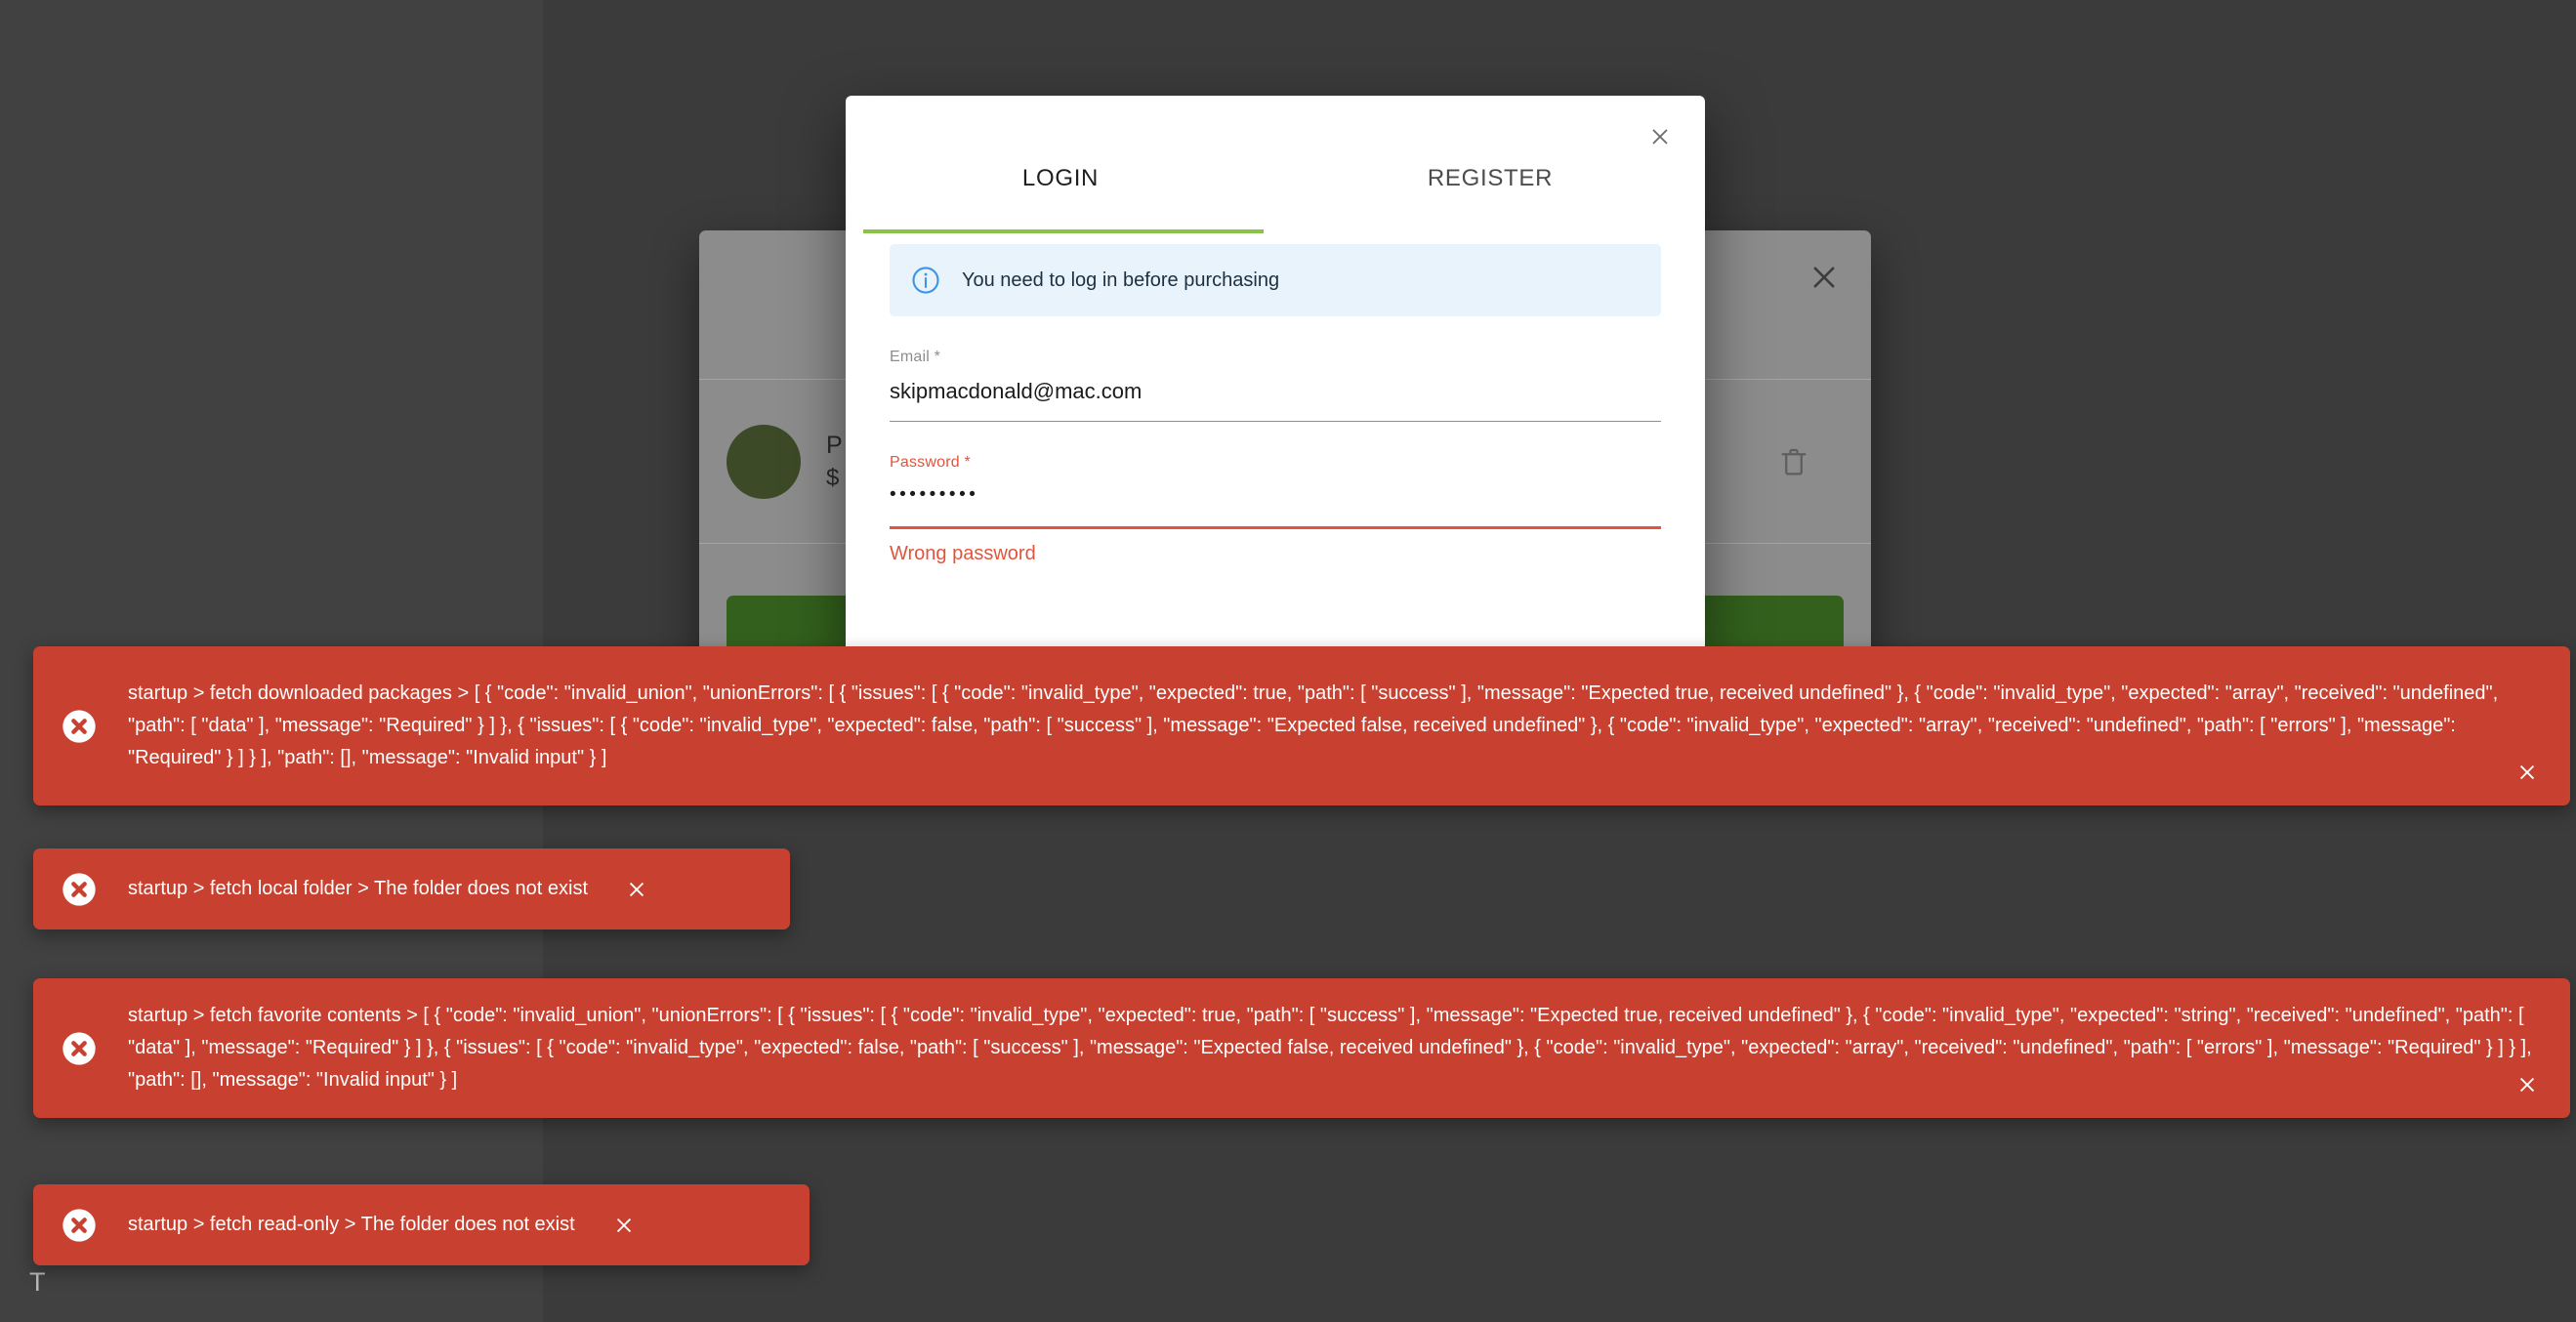  I want to click on email-field-underline, so click(1275, 421).